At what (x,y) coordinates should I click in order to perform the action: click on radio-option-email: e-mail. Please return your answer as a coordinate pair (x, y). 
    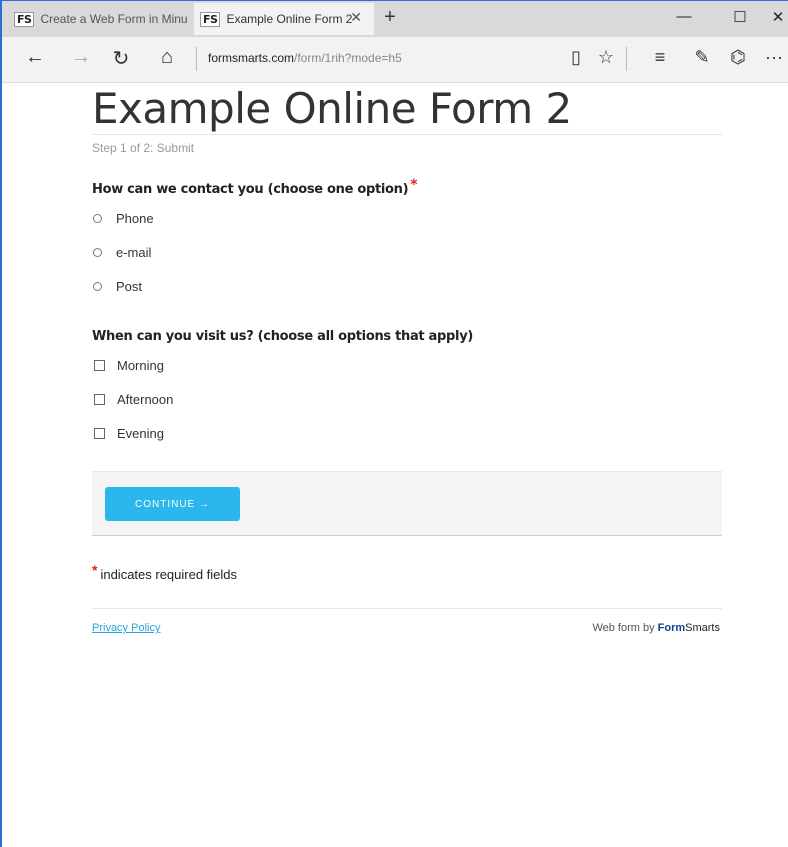
    Looking at the image, I should click on (407, 252).